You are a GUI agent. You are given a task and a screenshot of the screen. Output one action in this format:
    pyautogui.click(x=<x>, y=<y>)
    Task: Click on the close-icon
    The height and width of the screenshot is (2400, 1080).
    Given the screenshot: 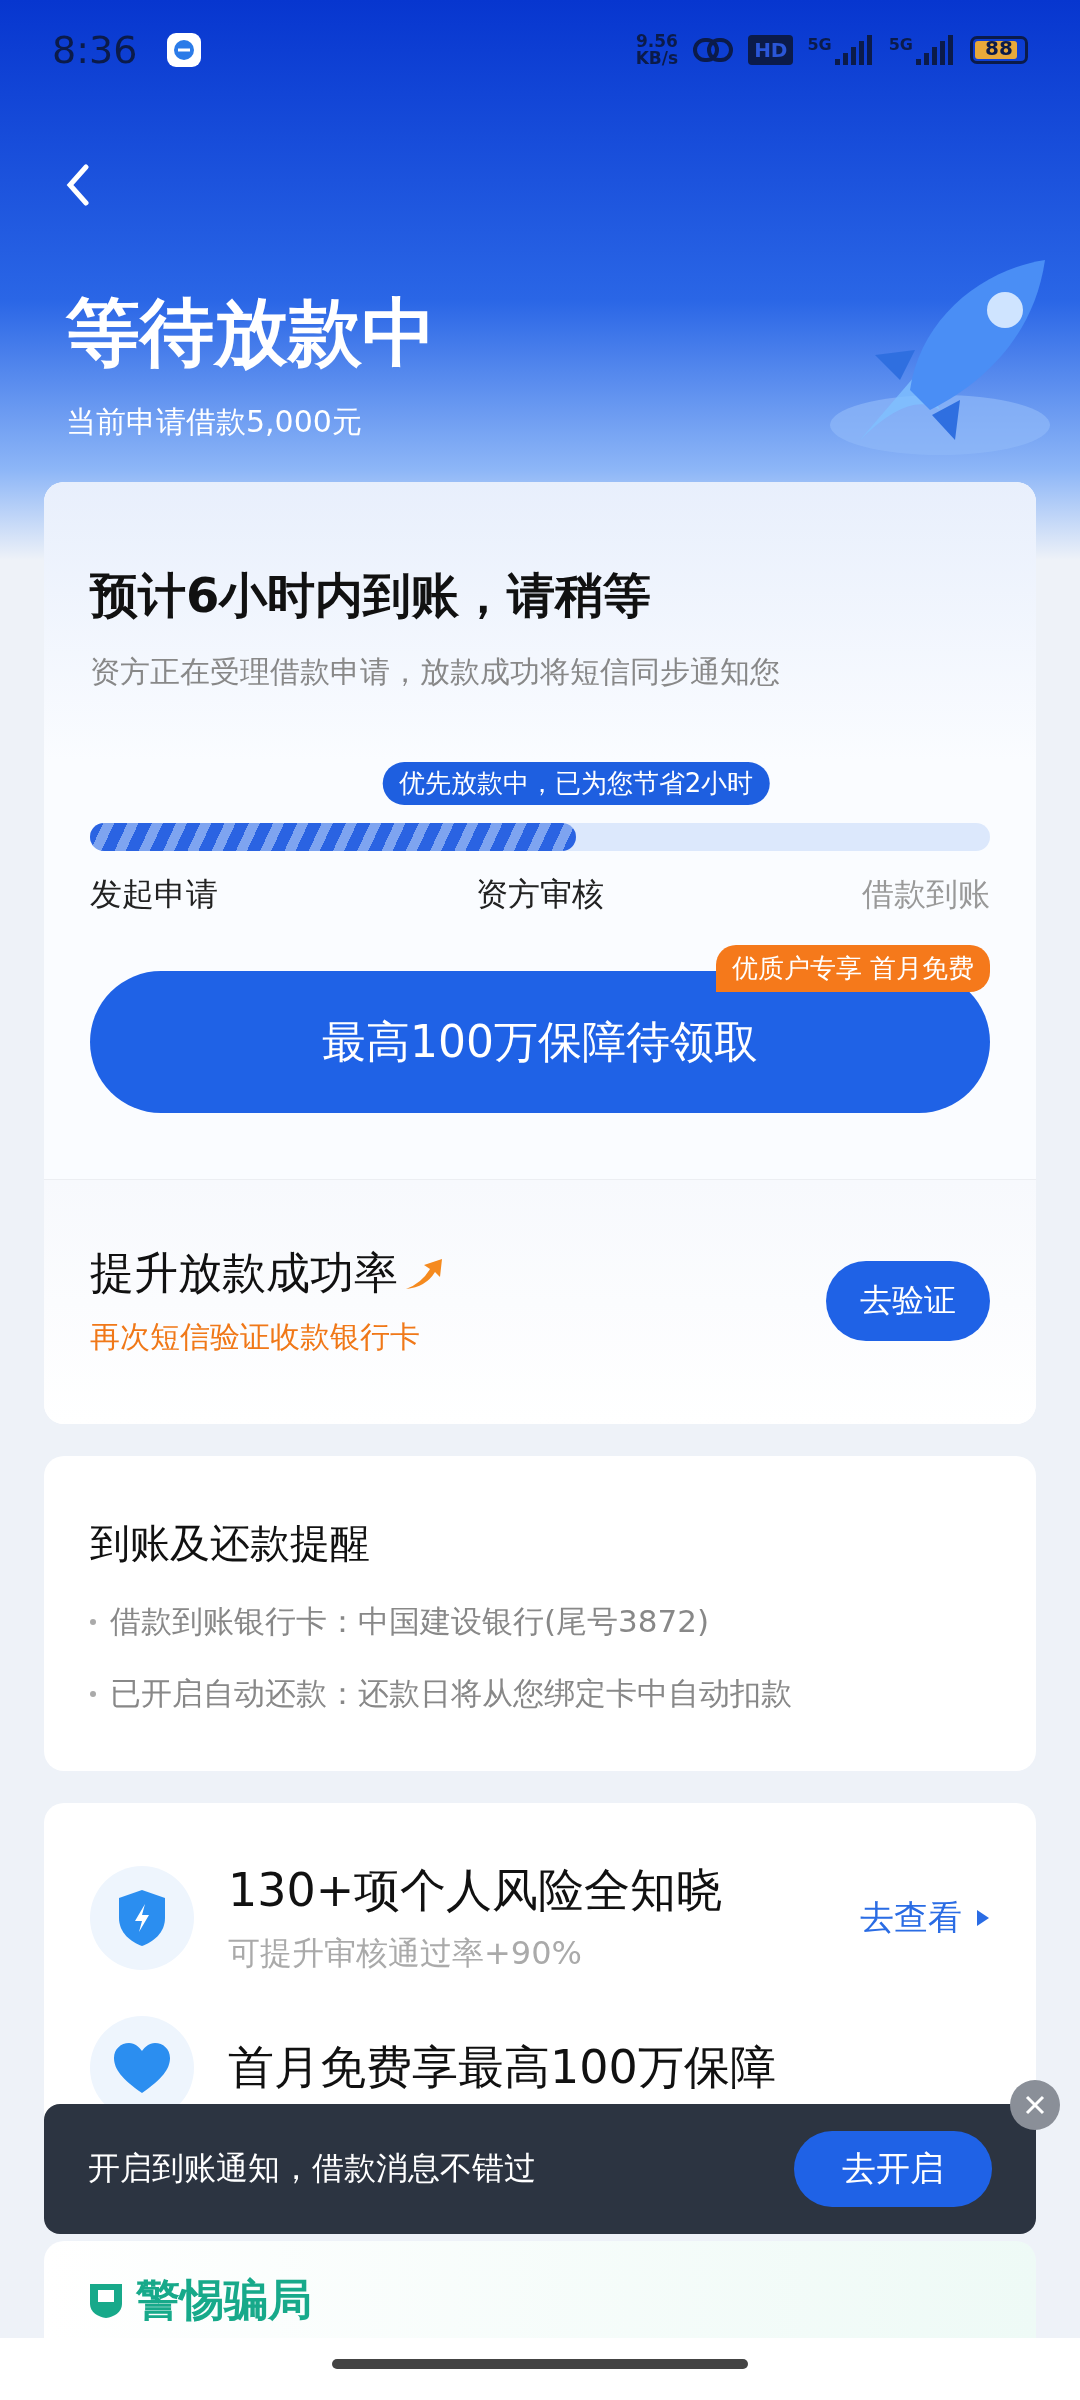 What is the action you would take?
    pyautogui.click(x=1035, y=2105)
    